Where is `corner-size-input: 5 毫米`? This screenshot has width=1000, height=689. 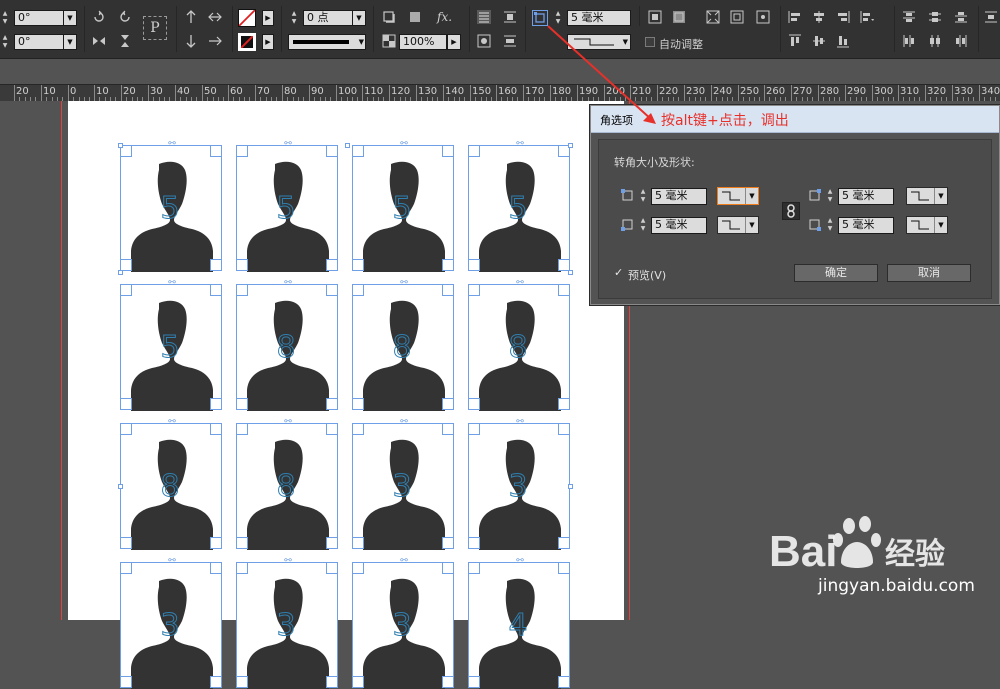
corner-size-input: 5 毫米 is located at coordinates (599, 18).